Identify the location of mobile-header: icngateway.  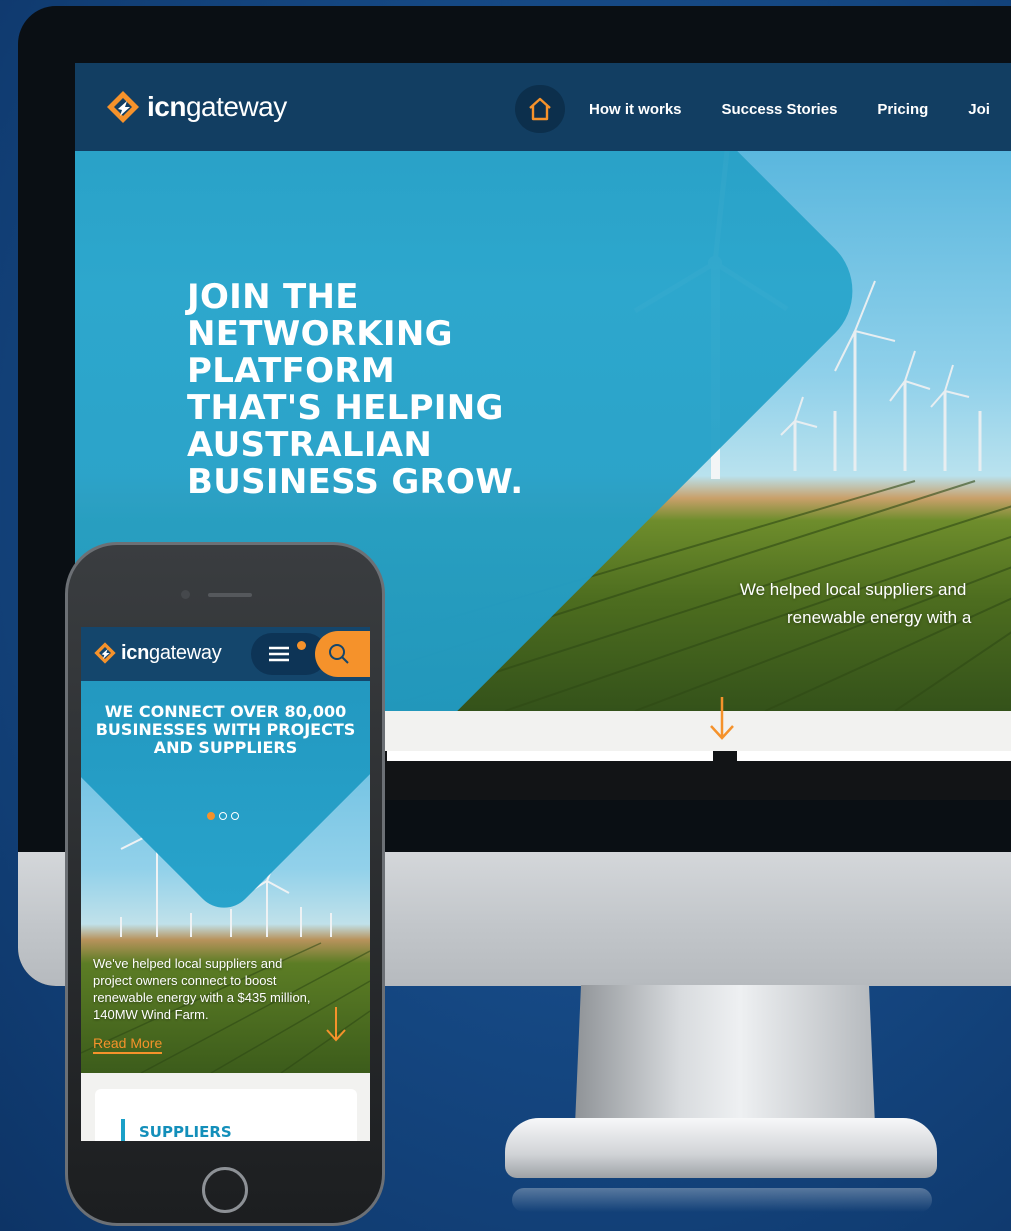
(225, 654).